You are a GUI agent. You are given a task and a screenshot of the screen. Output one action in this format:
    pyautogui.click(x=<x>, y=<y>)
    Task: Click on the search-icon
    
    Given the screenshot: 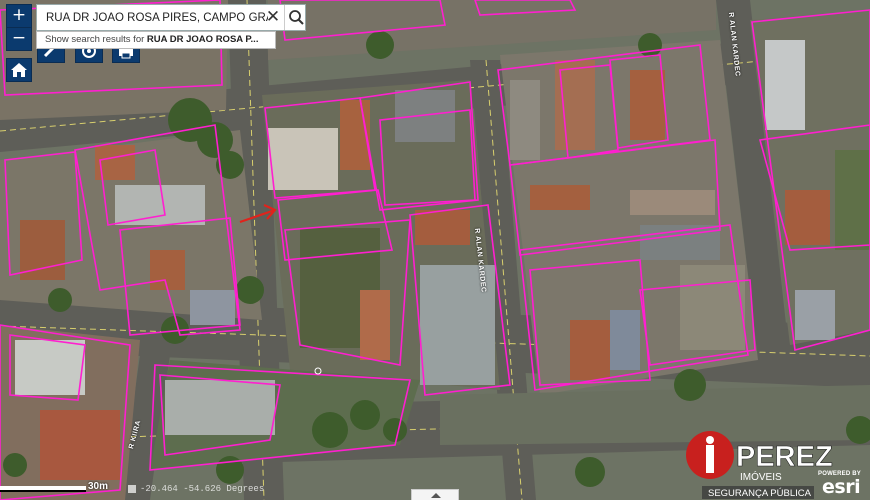 What is the action you would take?
    pyautogui.click(x=296, y=17)
    